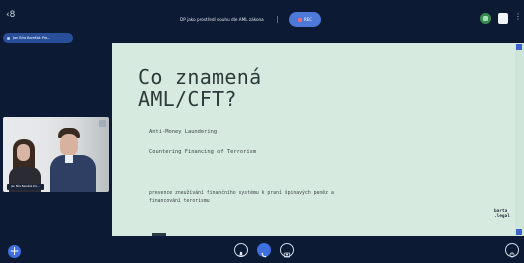 The width and height of the screenshot is (524, 263). I want to click on slide-text-aml: Anti-Money Laundering, so click(183, 132).